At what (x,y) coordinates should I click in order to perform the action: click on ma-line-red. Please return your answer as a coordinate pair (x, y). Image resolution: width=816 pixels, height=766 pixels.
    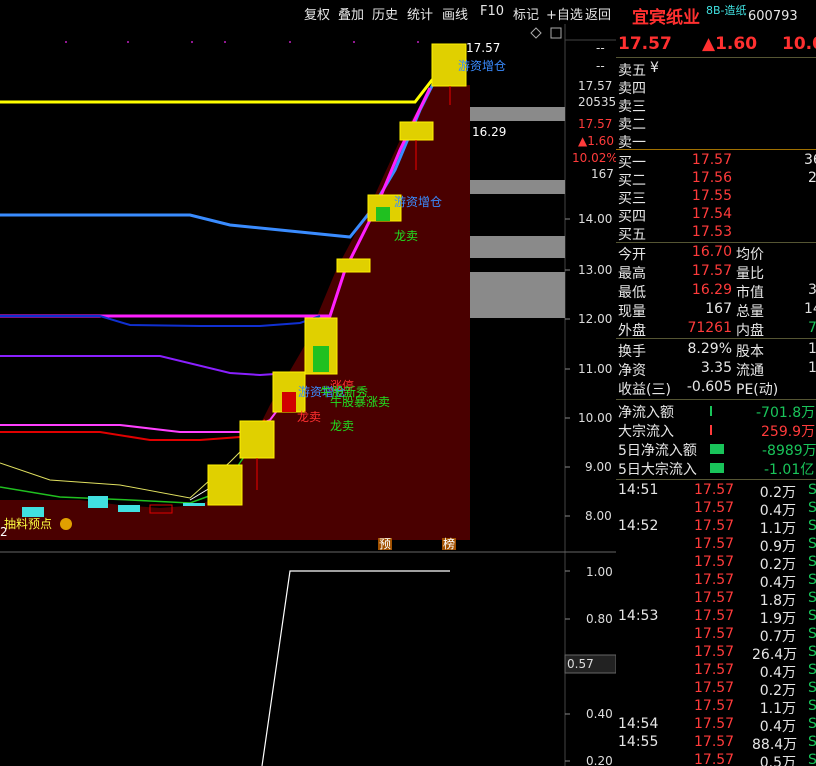
    Looking at the image, I should click on (133, 430).